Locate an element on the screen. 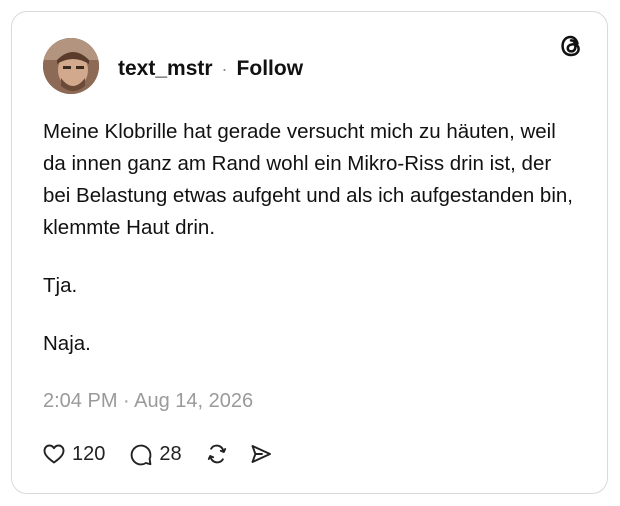  post-header: text_mstr · Follow is located at coordinates (210, 69).